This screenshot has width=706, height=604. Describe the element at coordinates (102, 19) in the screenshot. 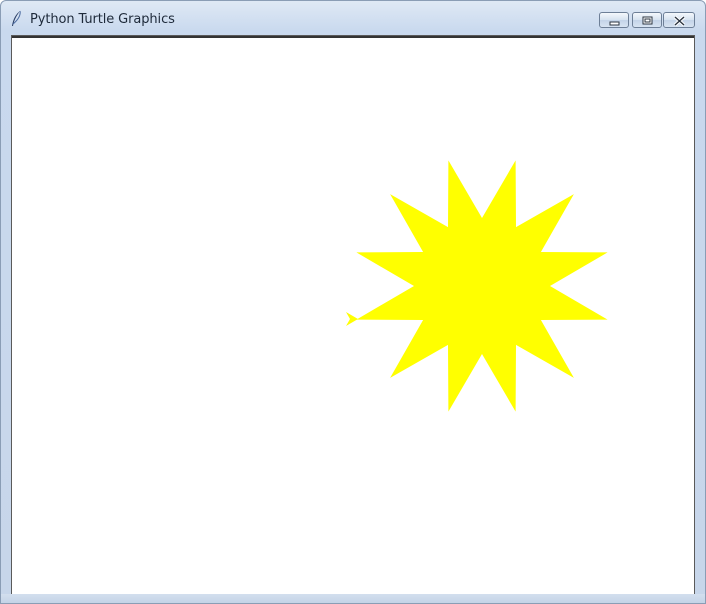

I see `window-title: Python Turtle Graphics` at that location.